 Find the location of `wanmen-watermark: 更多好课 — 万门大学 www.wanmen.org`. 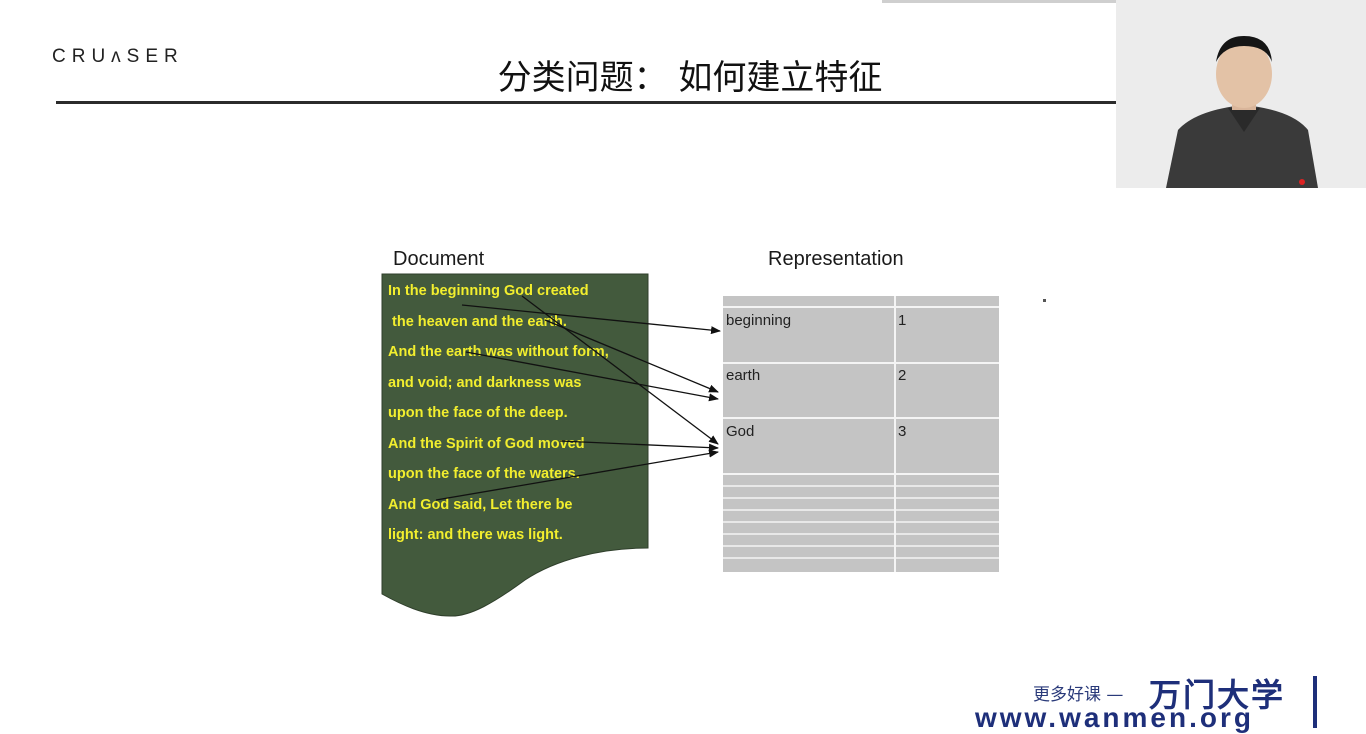

wanmen-watermark: 更多好课 — 万门大学 www.wanmen.org is located at coordinates (1146, 700).